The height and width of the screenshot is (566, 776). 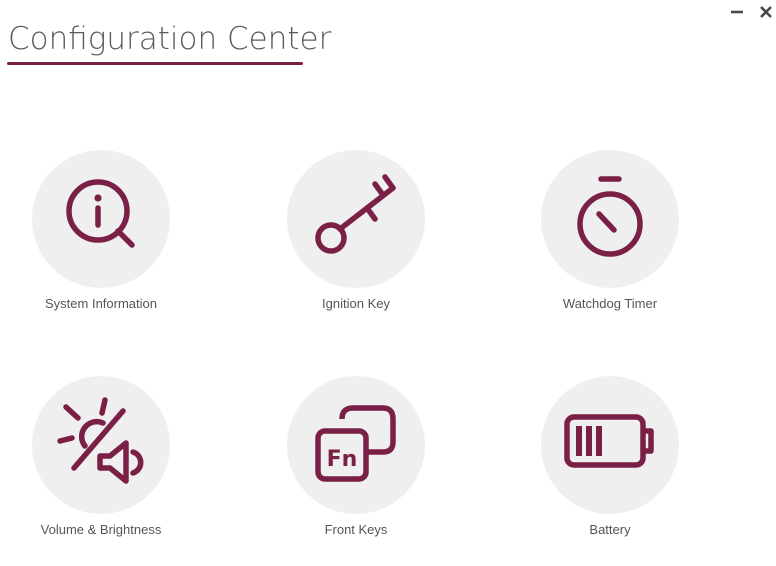 What do you see at coordinates (356, 303) in the screenshot?
I see `tile-label: Ignition Key` at bounding box center [356, 303].